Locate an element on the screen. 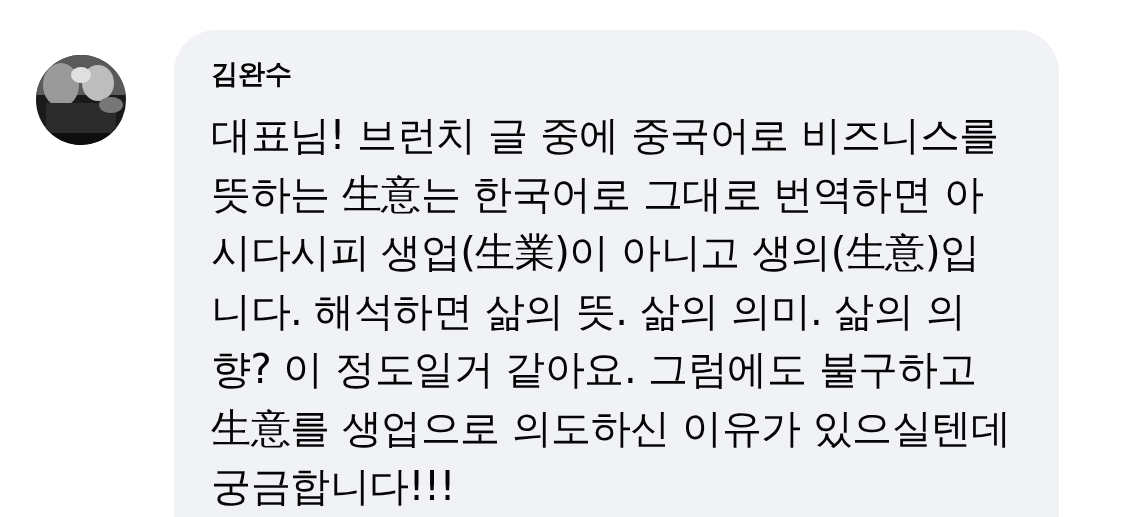 This screenshot has height=517, width=1125. author-name: 김완수 is located at coordinates (251, 74).